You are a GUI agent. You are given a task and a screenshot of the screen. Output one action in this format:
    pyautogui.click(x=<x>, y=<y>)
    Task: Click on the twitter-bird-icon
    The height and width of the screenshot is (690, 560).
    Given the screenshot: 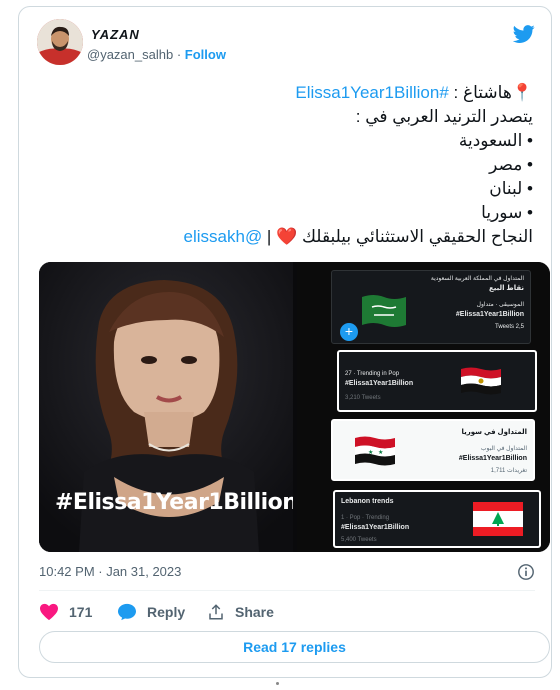 What is the action you would take?
    pyautogui.click(x=524, y=34)
    